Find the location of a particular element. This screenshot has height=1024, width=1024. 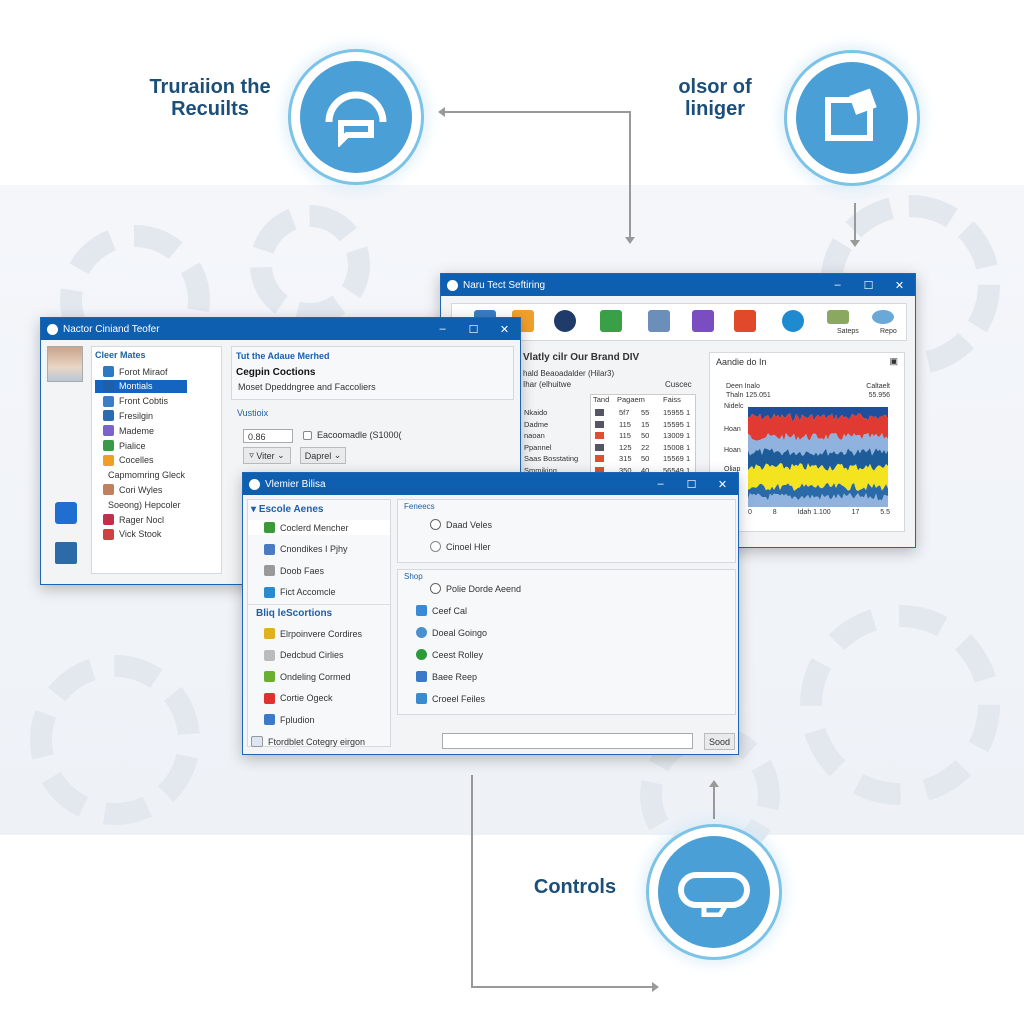

list-item: Forot Miraof is located at coordinates (141, 371).